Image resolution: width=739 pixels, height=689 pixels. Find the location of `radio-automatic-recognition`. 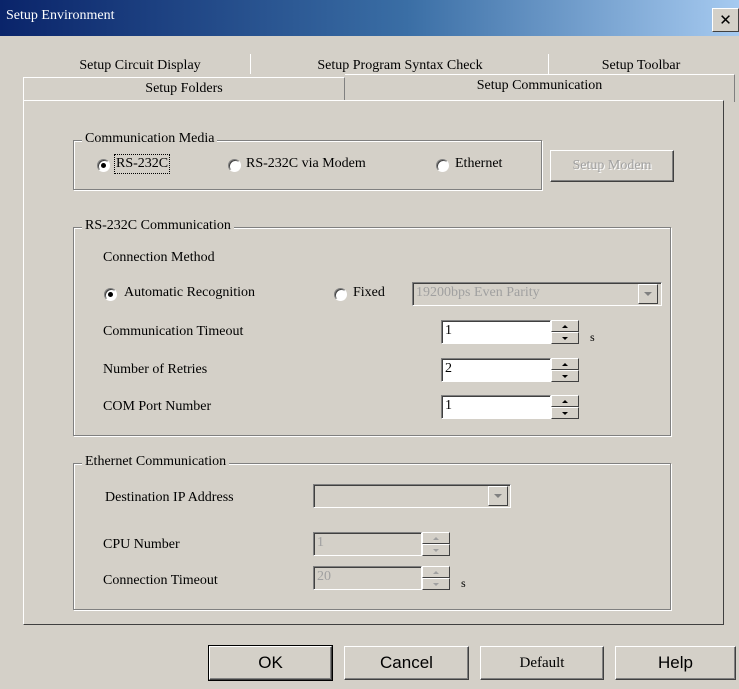

radio-automatic-recognition is located at coordinates (110, 294).